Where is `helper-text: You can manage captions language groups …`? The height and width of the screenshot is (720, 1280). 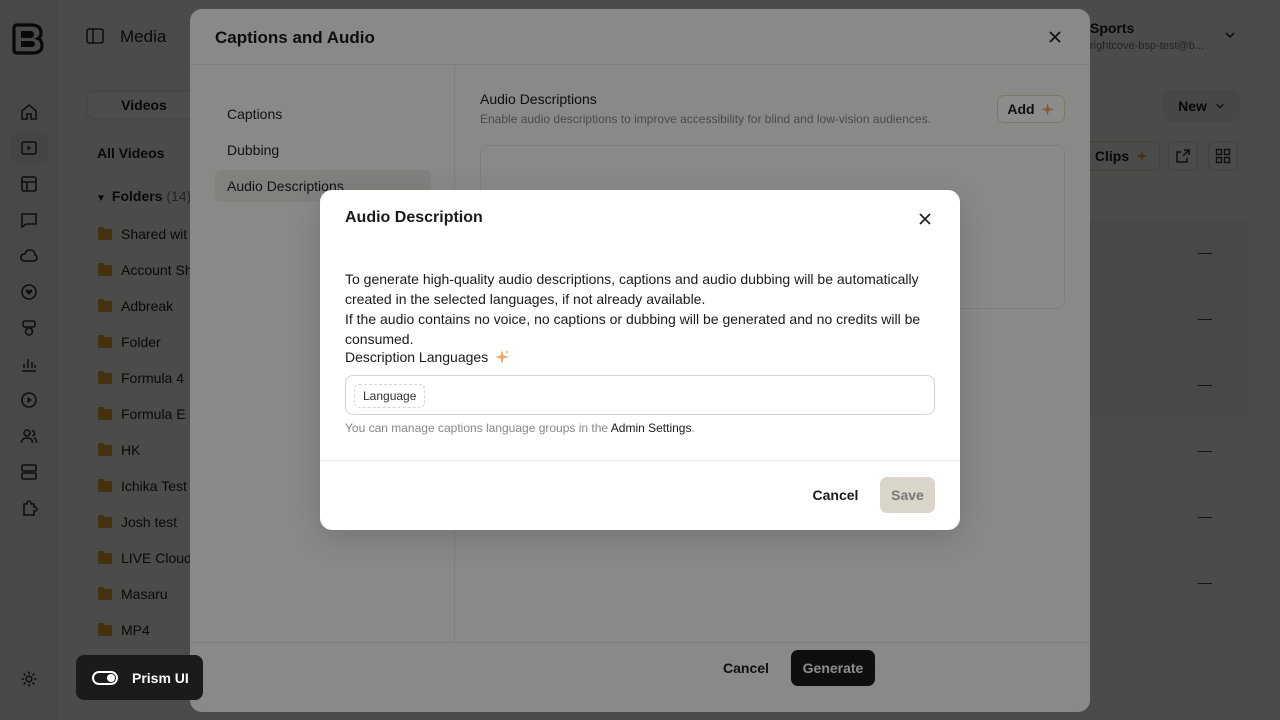 helper-text: You can manage captions language groups … is located at coordinates (520, 428).